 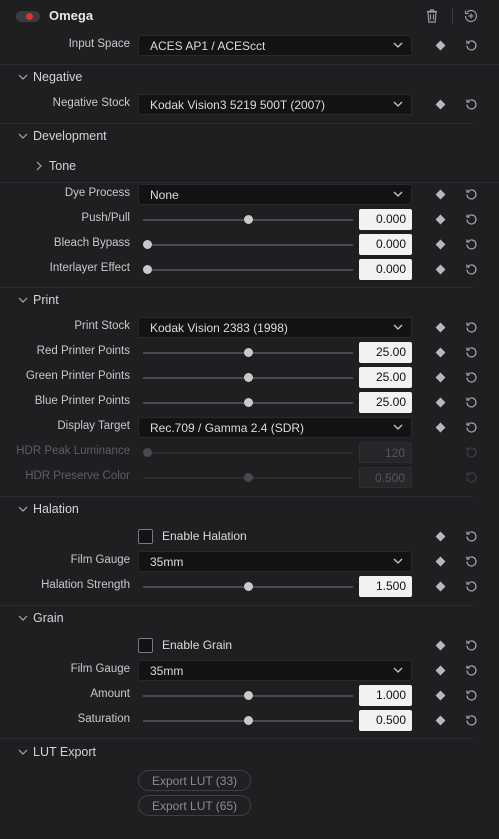 What do you see at coordinates (432, 16) in the screenshot?
I see `trash-icon` at bounding box center [432, 16].